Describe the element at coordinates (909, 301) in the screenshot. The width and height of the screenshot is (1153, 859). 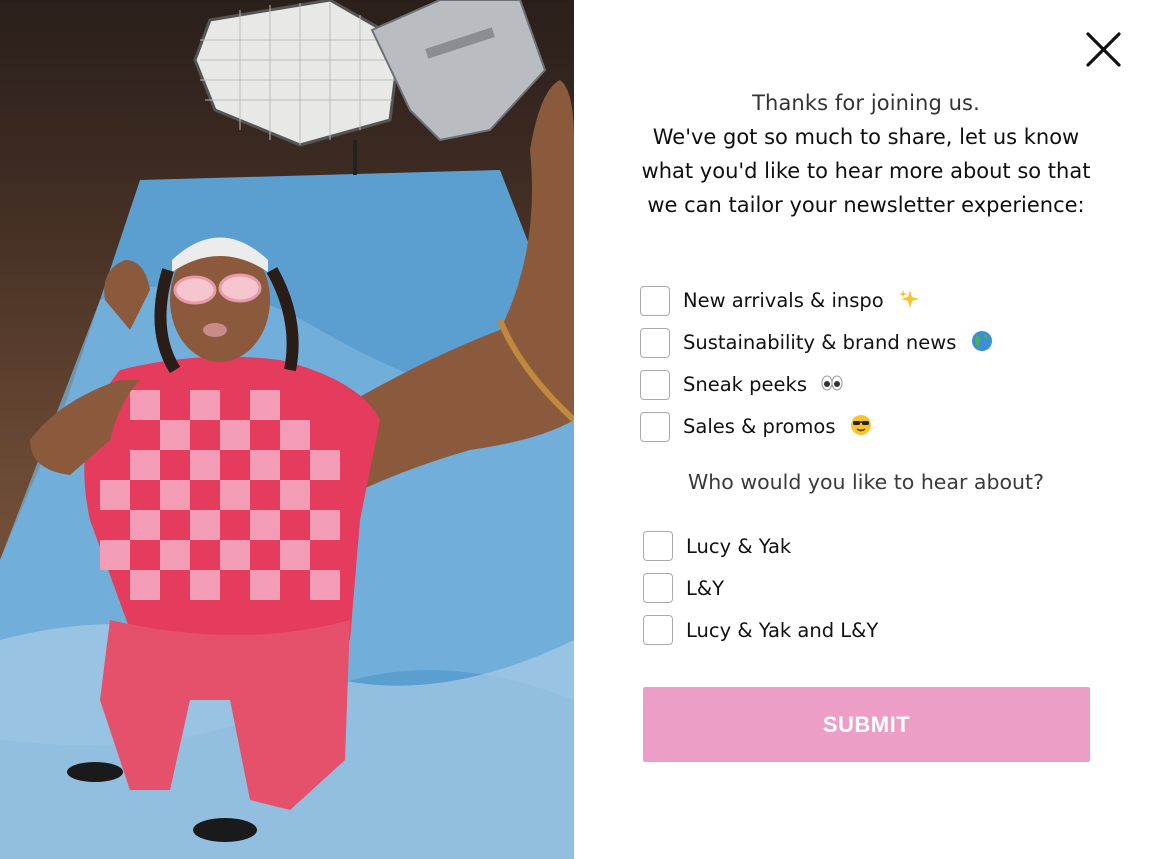
I see `sparkles-icon` at that location.